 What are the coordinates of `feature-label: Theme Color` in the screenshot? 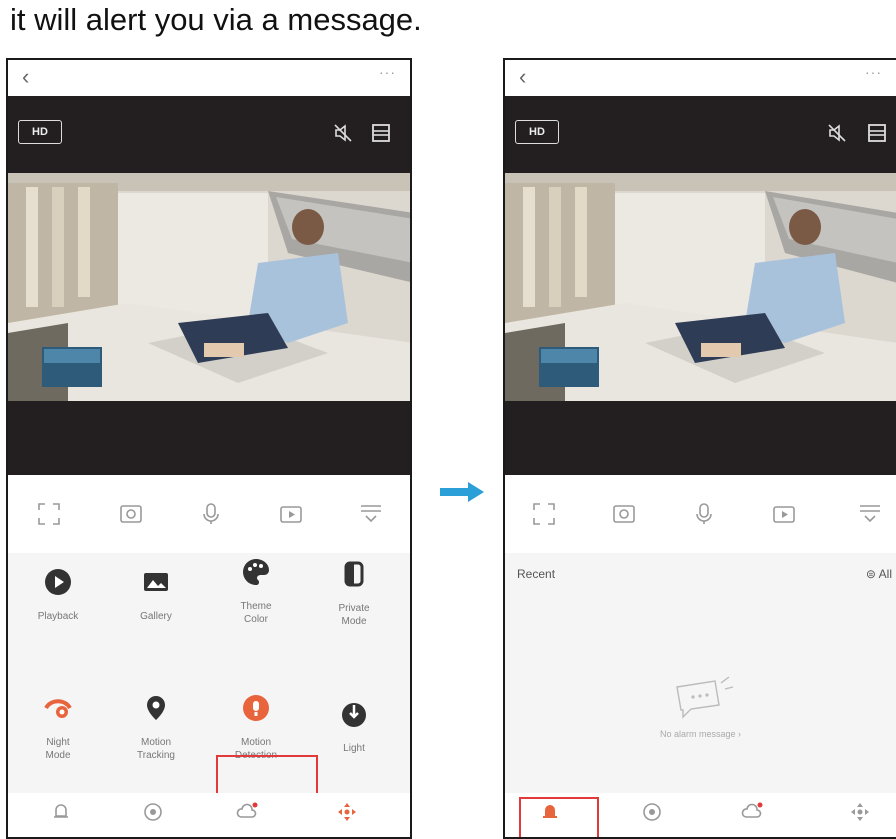 It's located at (256, 613).